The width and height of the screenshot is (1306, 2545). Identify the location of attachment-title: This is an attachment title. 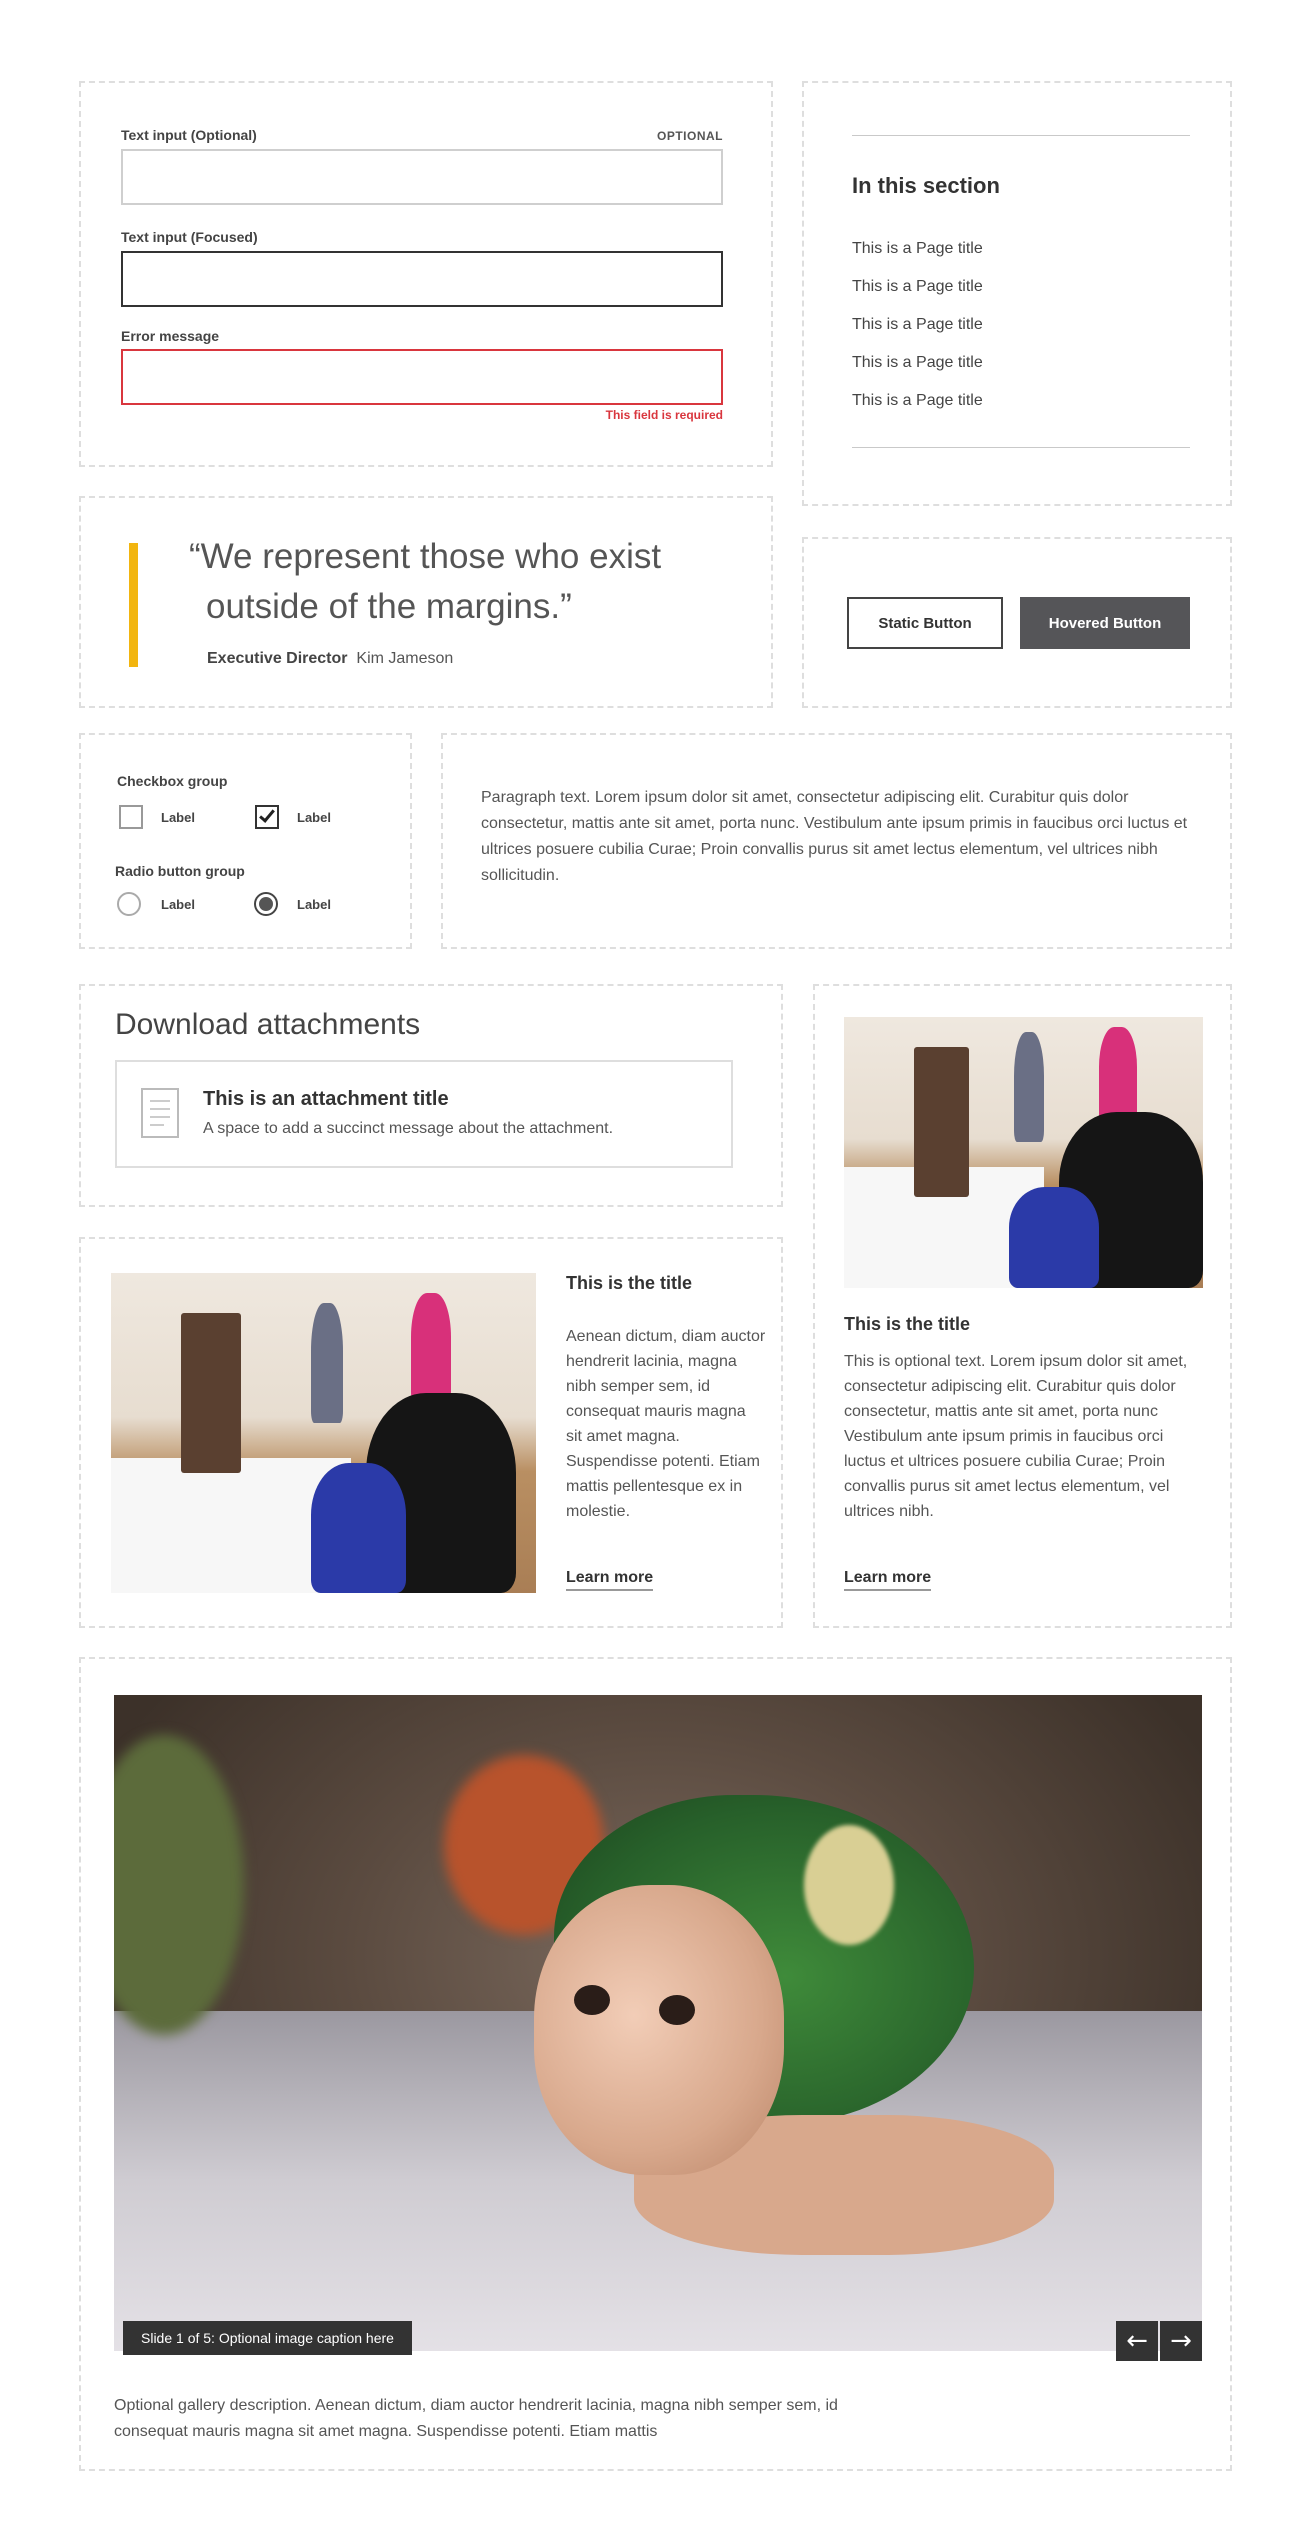
(326, 1099).